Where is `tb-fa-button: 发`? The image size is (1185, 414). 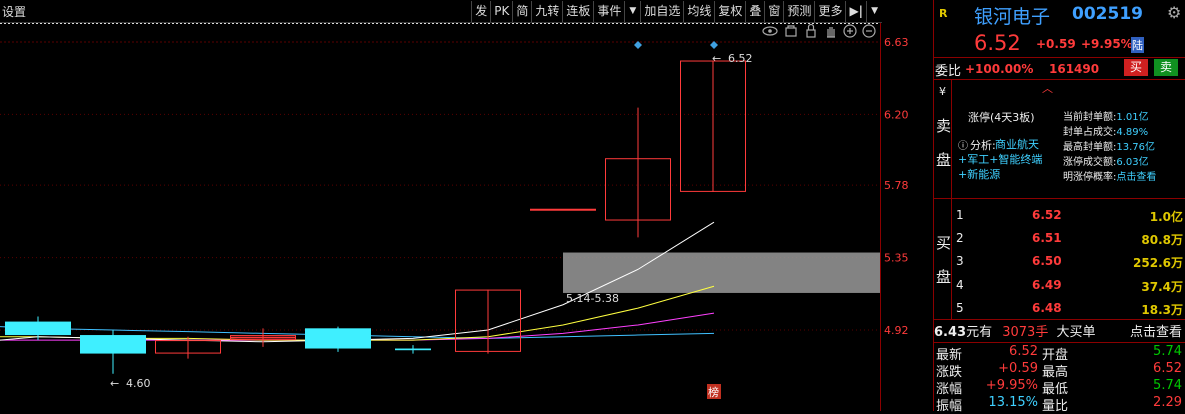
tb-fa-button: 发 is located at coordinates (480, 11).